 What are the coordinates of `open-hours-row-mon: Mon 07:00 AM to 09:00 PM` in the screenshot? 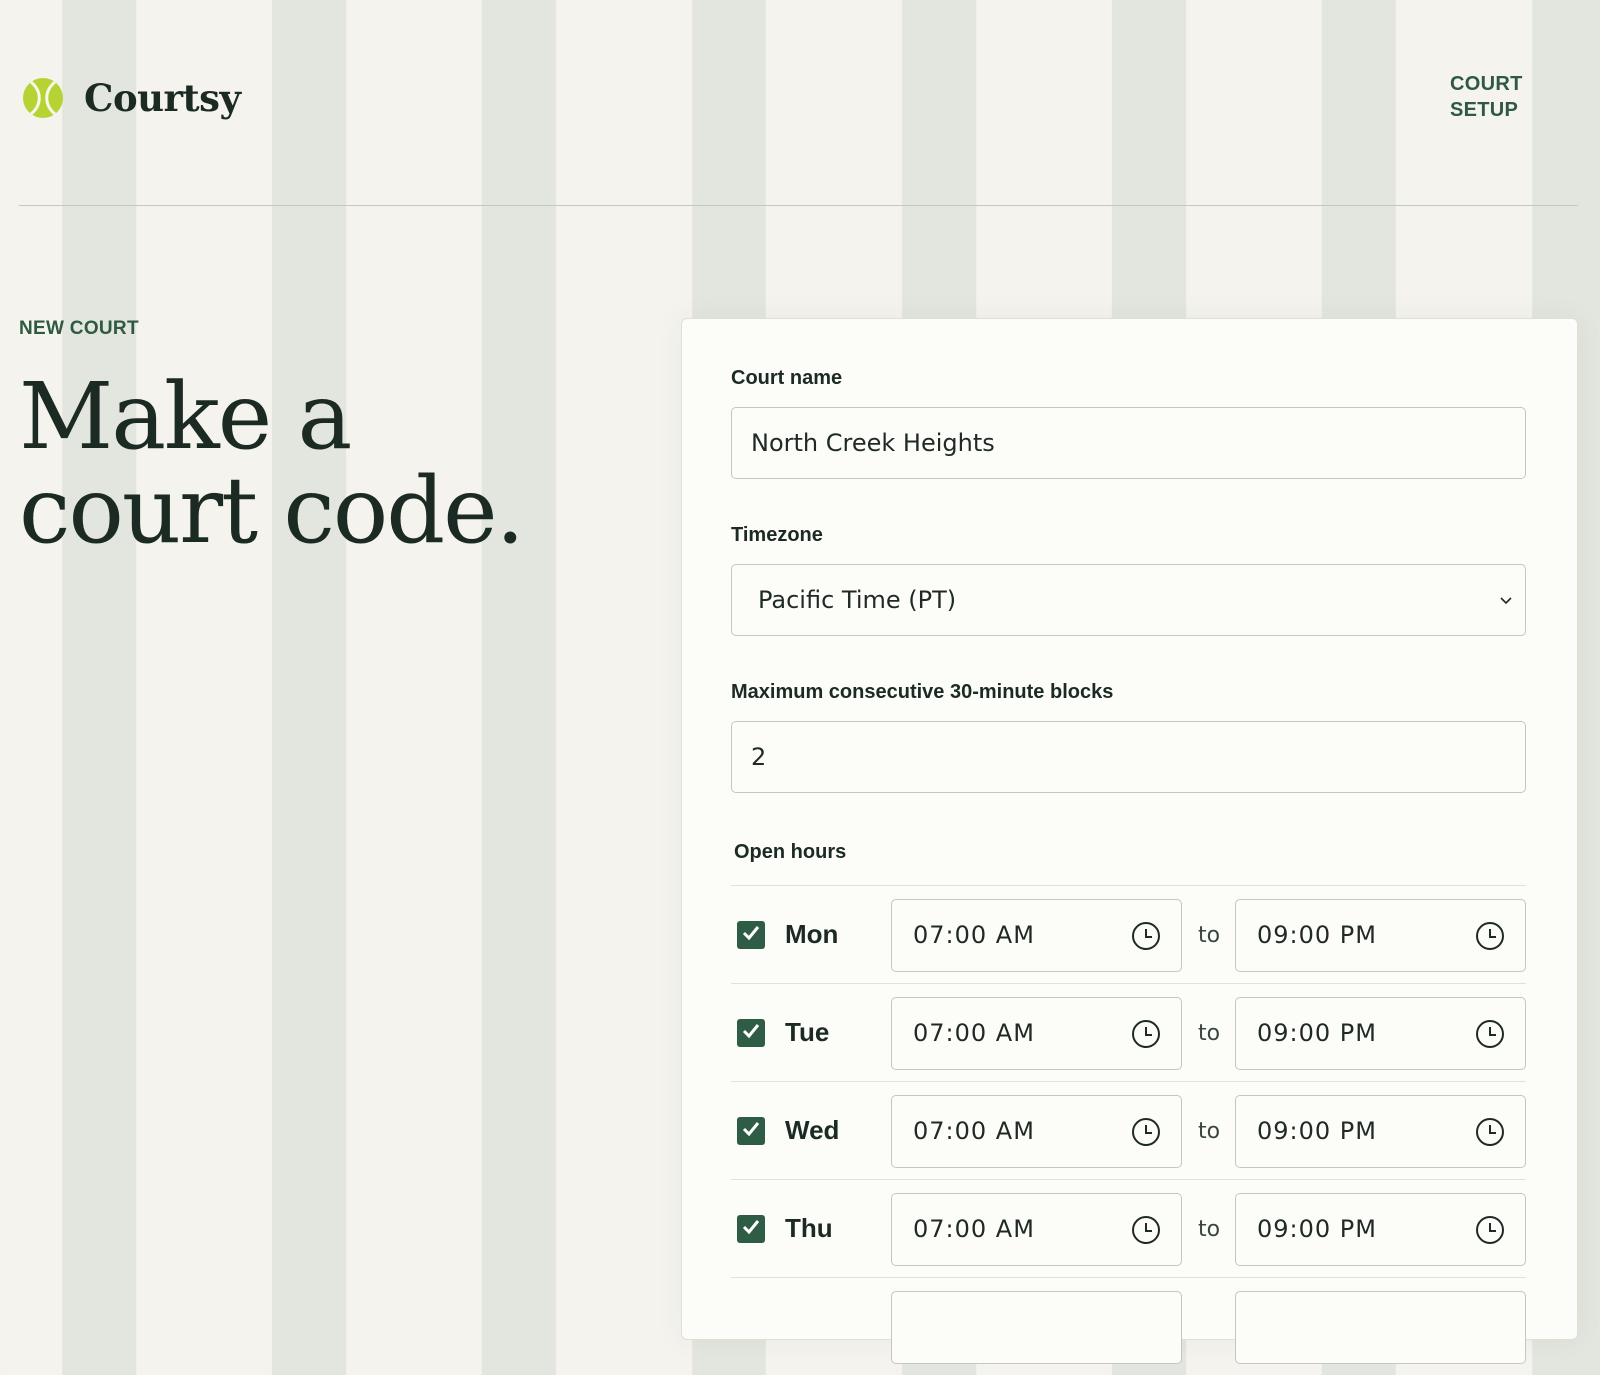 It's located at (1128, 934).